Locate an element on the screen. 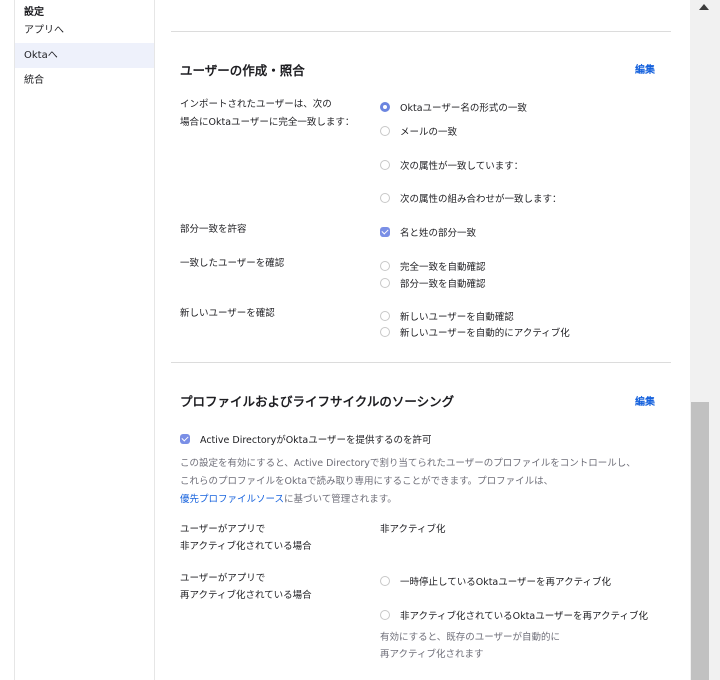  scrollbar-track is located at coordinates (700, 340).